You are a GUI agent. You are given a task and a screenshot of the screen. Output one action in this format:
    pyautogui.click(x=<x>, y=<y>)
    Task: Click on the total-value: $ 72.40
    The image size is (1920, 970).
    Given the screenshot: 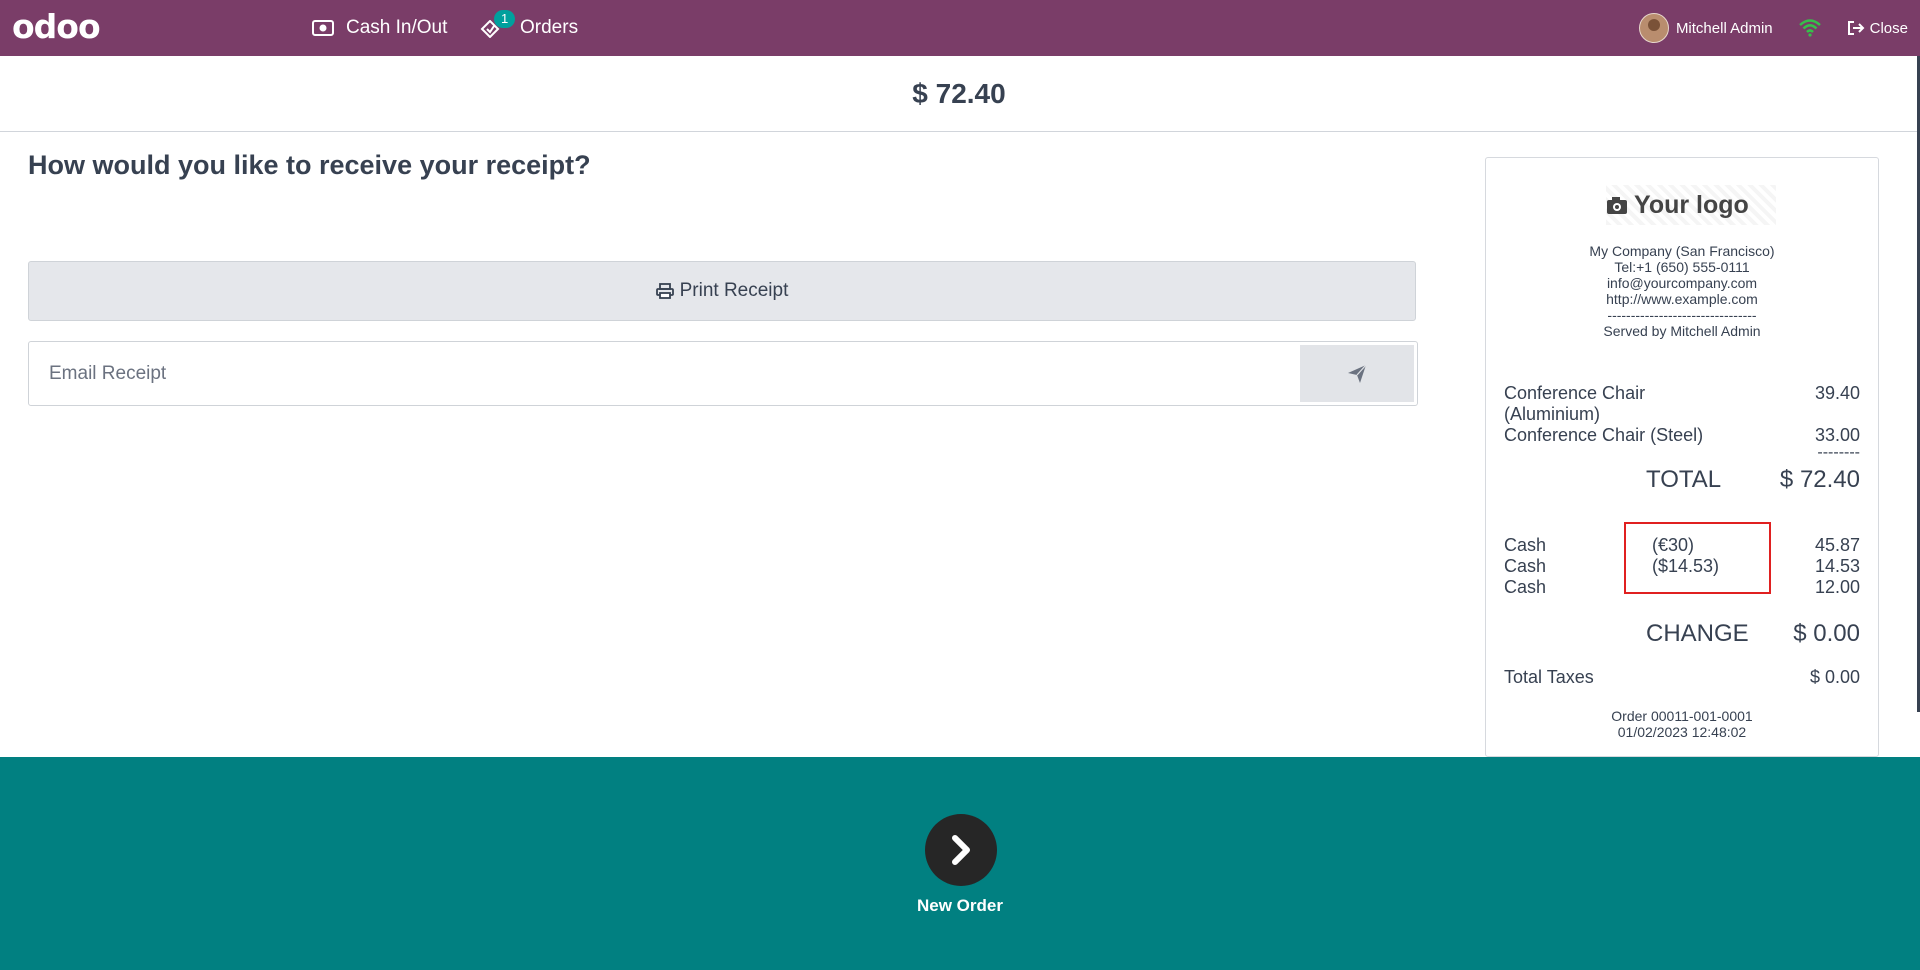 What is the action you would take?
    pyautogui.click(x=1819, y=479)
    